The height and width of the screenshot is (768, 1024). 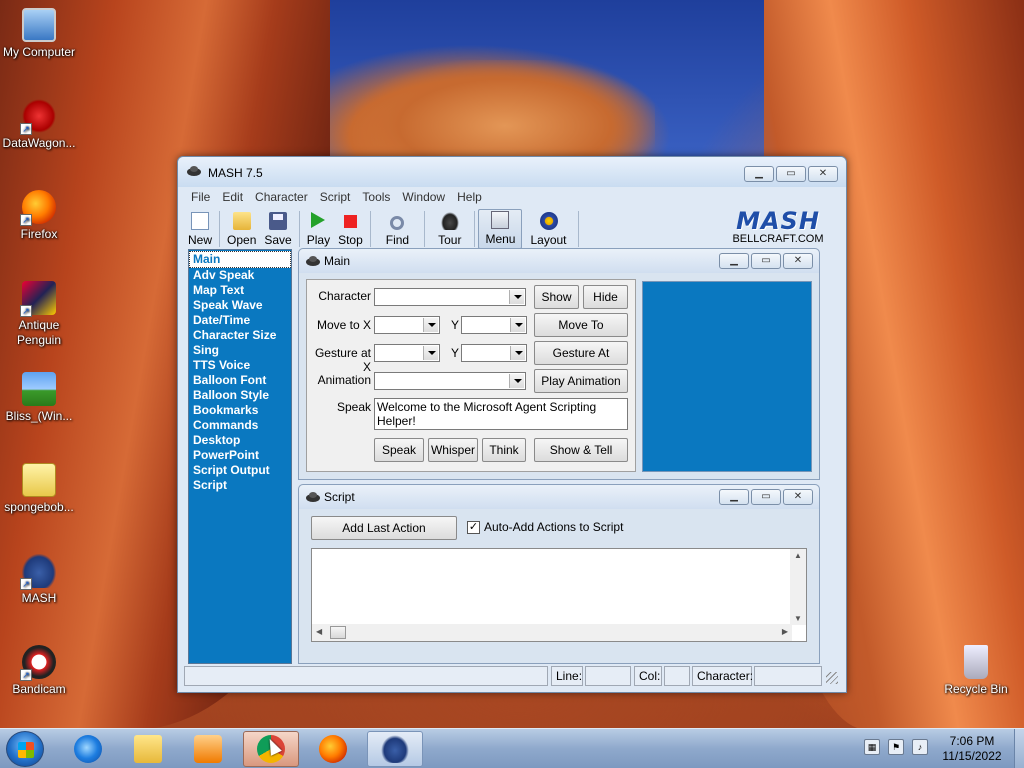 What do you see at coordinates (791, 174) in the screenshot?
I see `maximize-button: ▭` at bounding box center [791, 174].